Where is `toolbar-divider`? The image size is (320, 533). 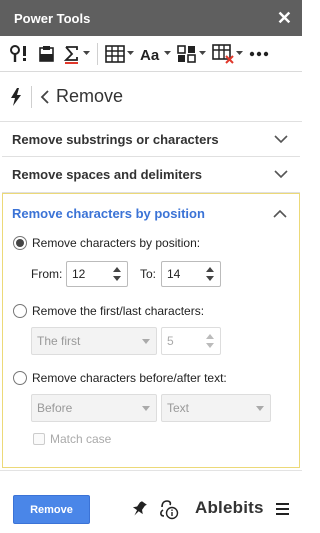
toolbar-divider is located at coordinates (97, 53).